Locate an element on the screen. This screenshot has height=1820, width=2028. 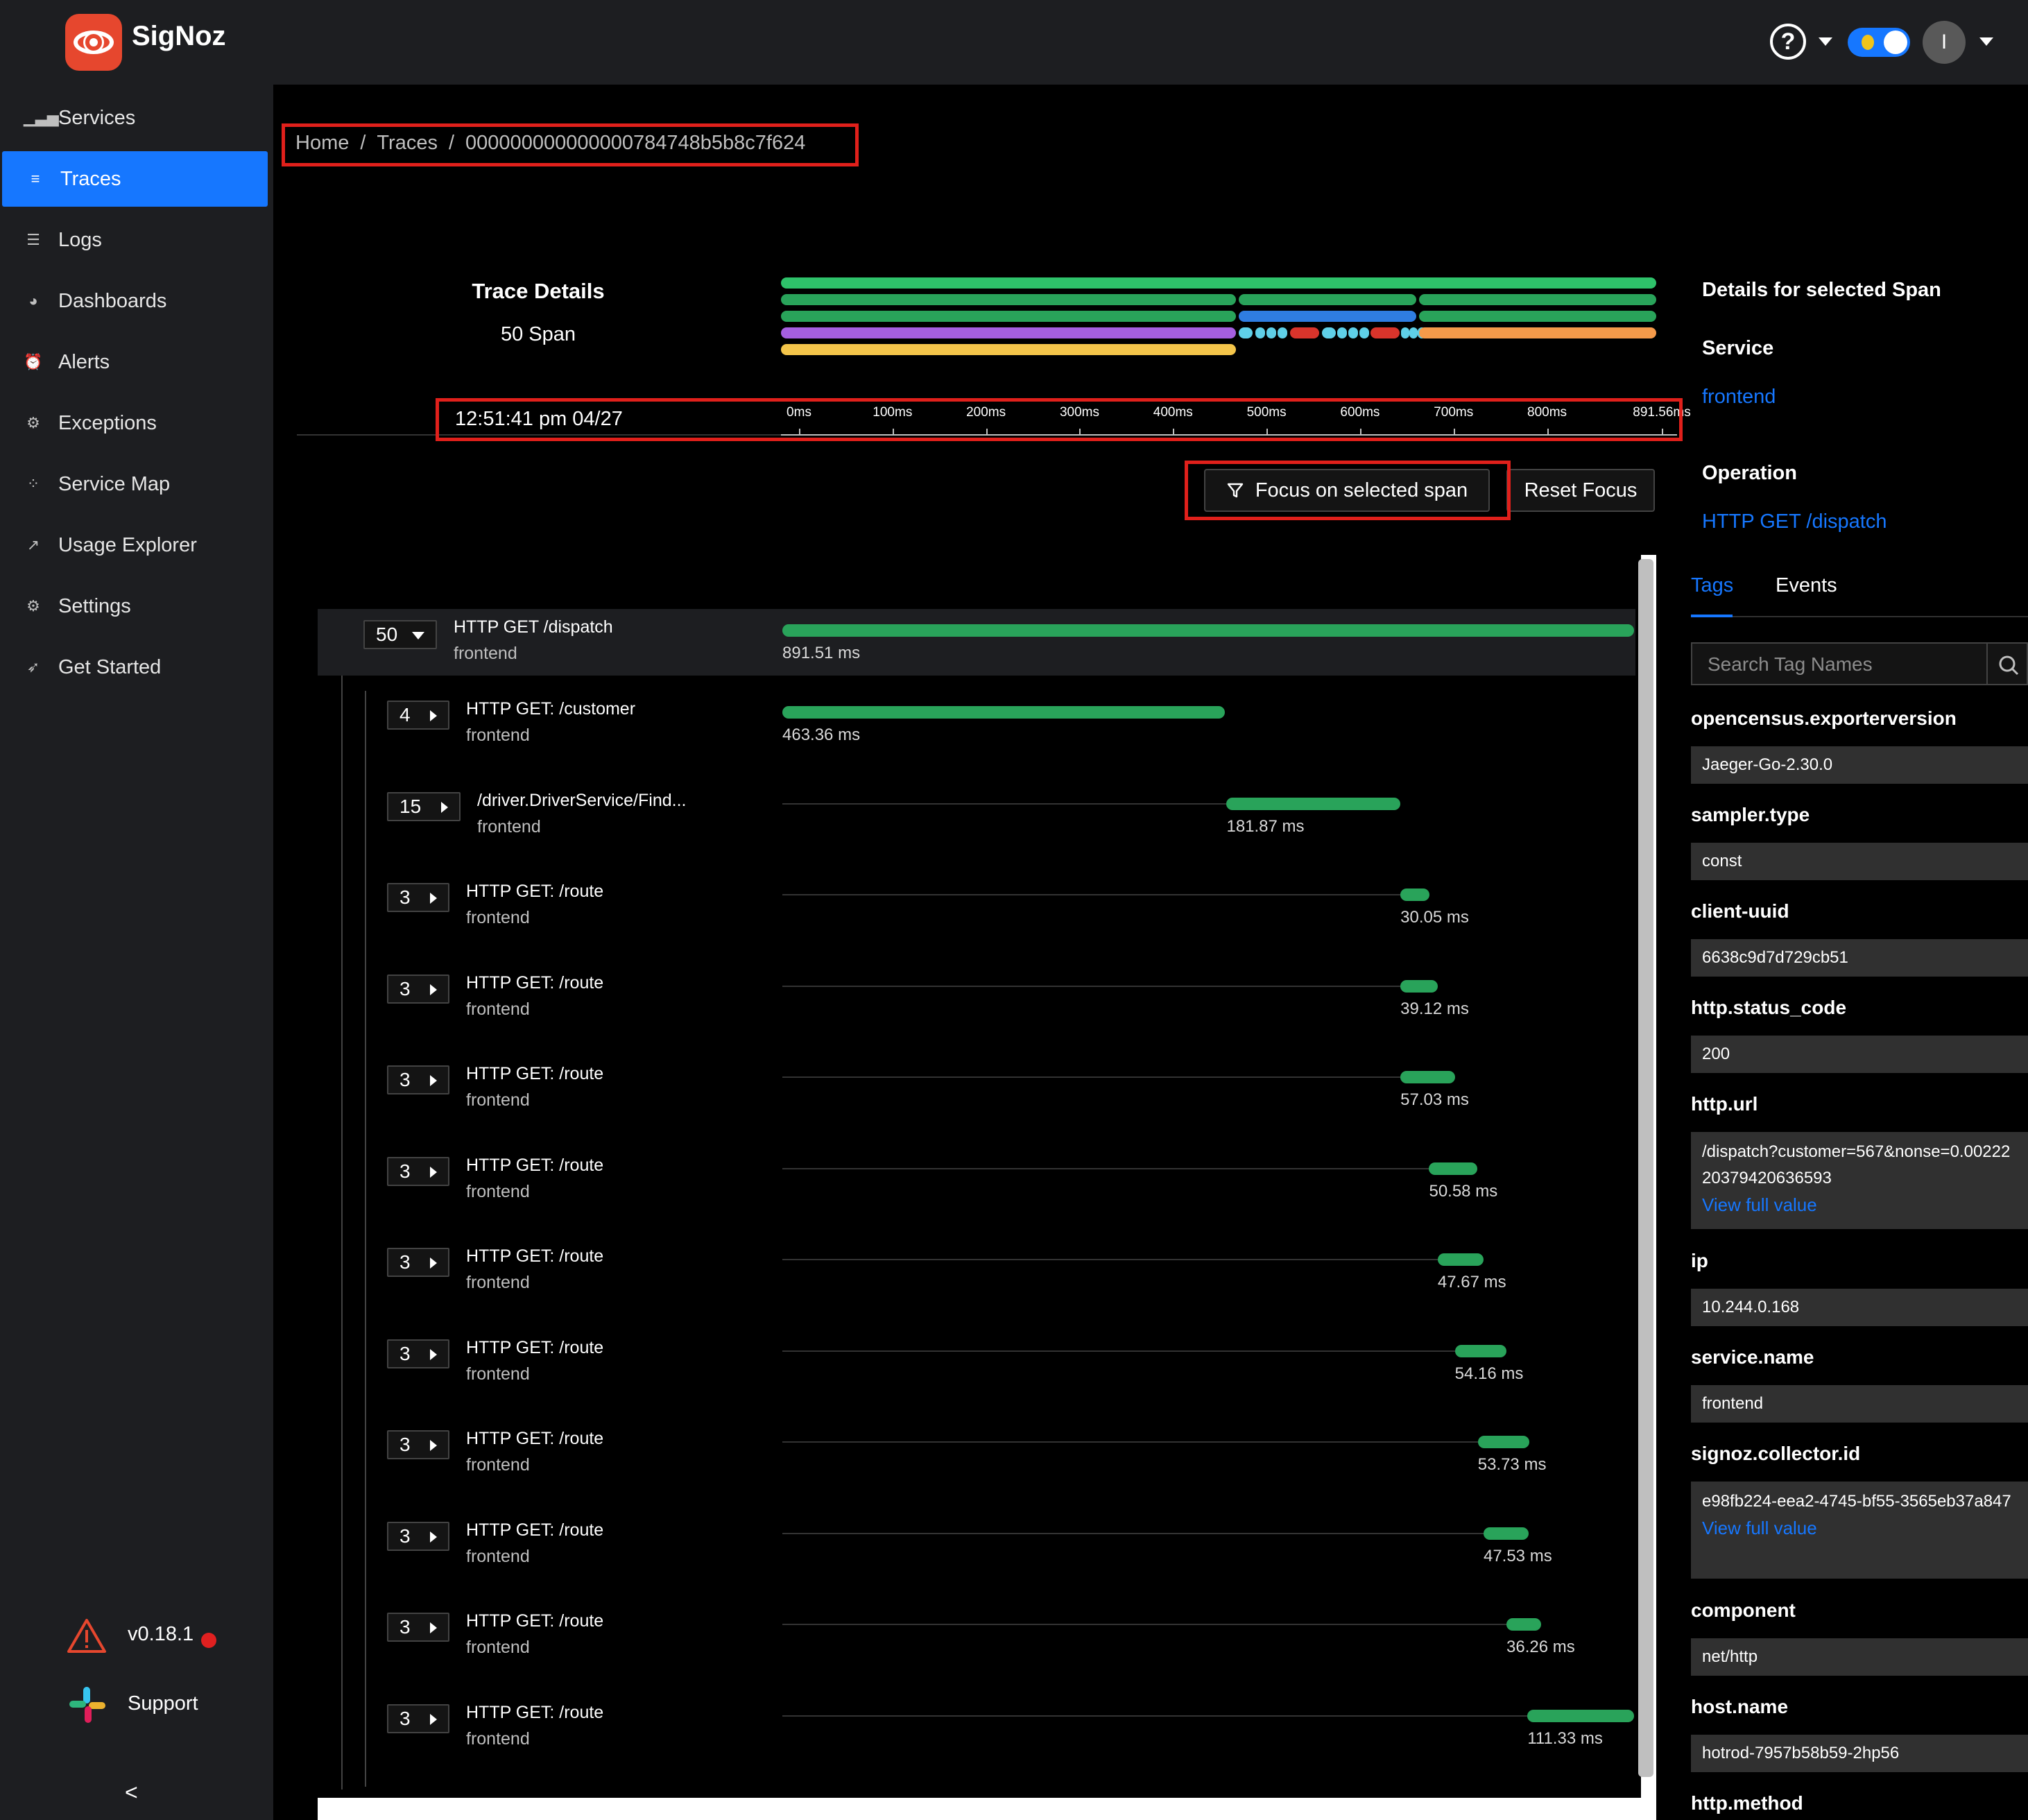
slack-icon is located at coordinates (87, 1705).